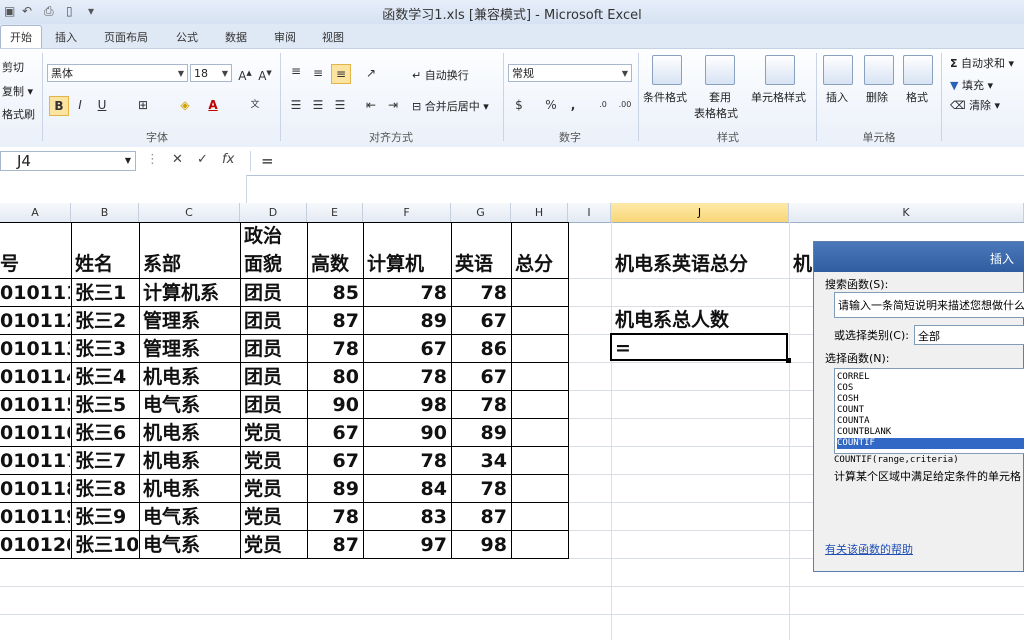 This screenshot has width=1024, height=640. What do you see at coordinates (589, 212) in the screenshot?
I see `column-header-i: I` at bounding box center [589, 212].